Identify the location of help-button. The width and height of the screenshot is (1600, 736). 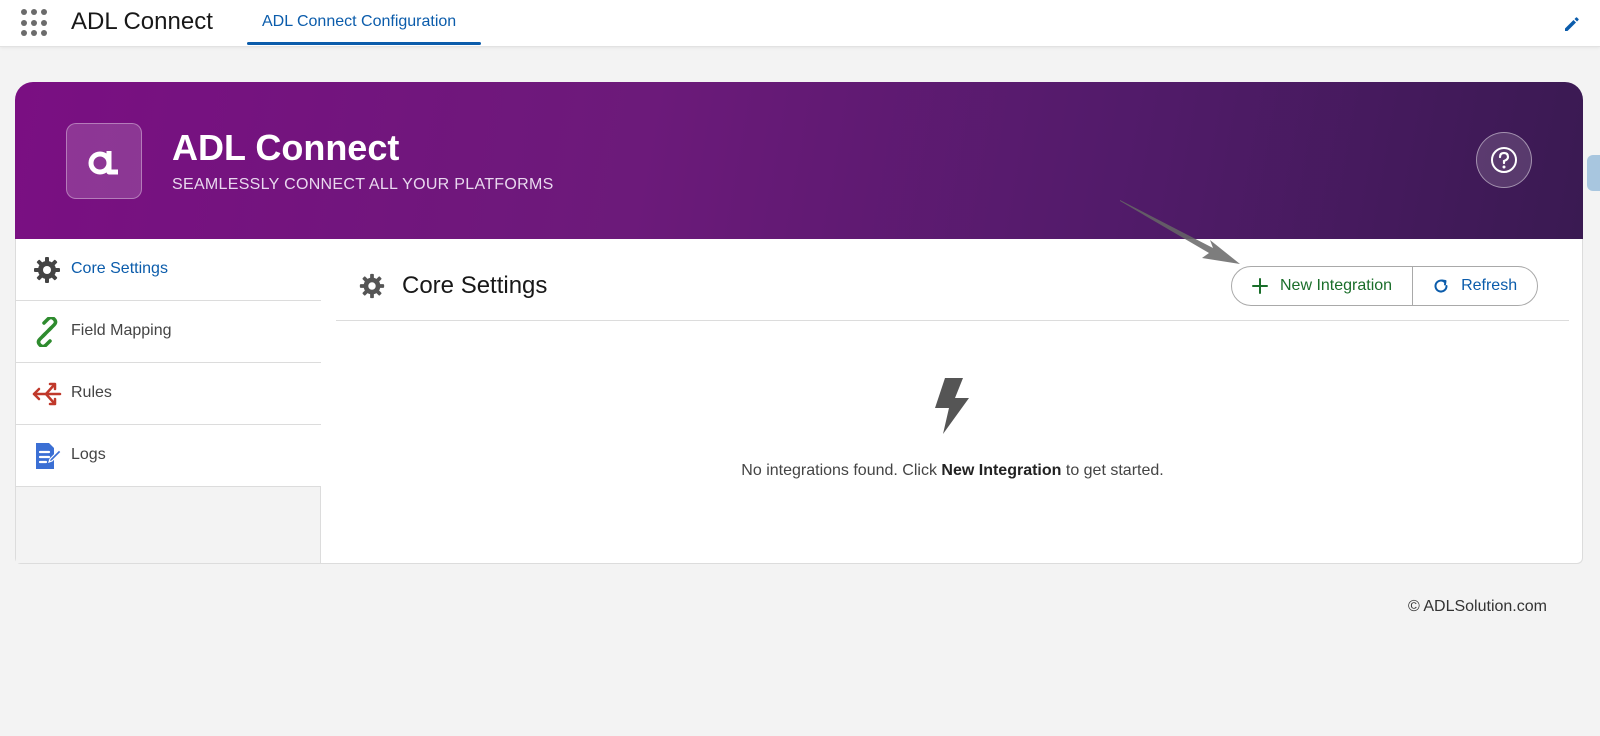
(1504, 160).